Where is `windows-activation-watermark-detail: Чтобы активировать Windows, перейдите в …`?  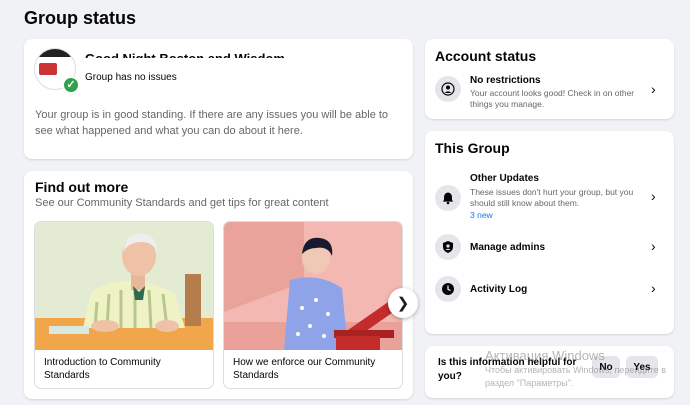 windows-activation-watermark-detail: Чтобы активировать Windows, перейдите в … is located at coordinates (575, 376).